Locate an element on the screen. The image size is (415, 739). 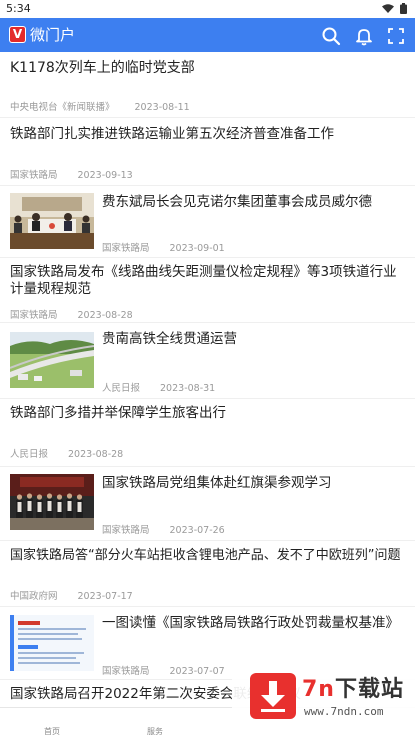
news-item: 费东斌局长会见克诺尔集团董事会成员威尔德 国家铁路局 2023-09-01 is located at coordinates (207, 222).